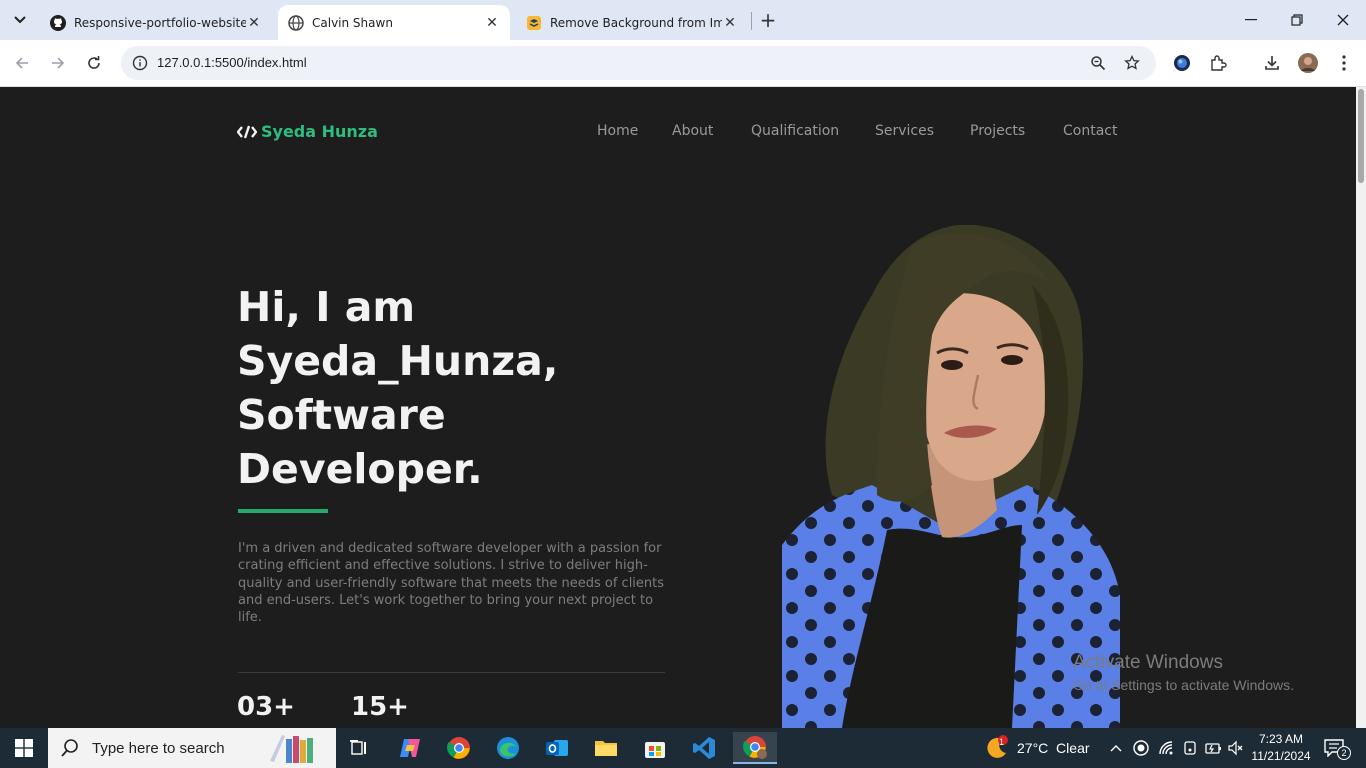 This screenshot has height=768, width=1366. Describe the element at coordinates (638, 63) in the screenshot. I see `address-bar: 127.0.0.1:5500/index.html` at that location.